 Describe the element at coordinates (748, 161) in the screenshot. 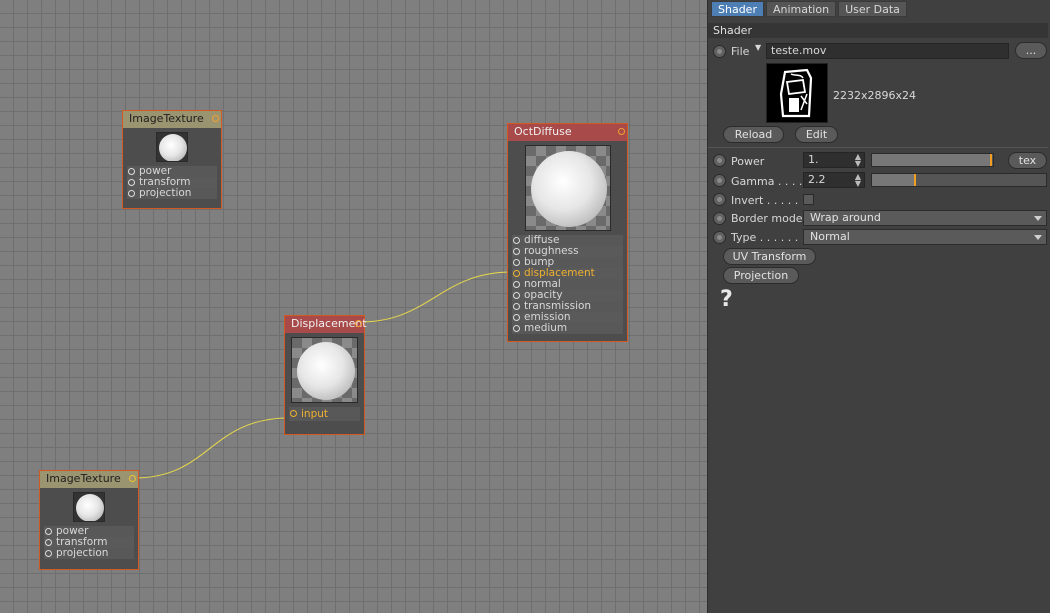

I see `power-label: Power` at that location.